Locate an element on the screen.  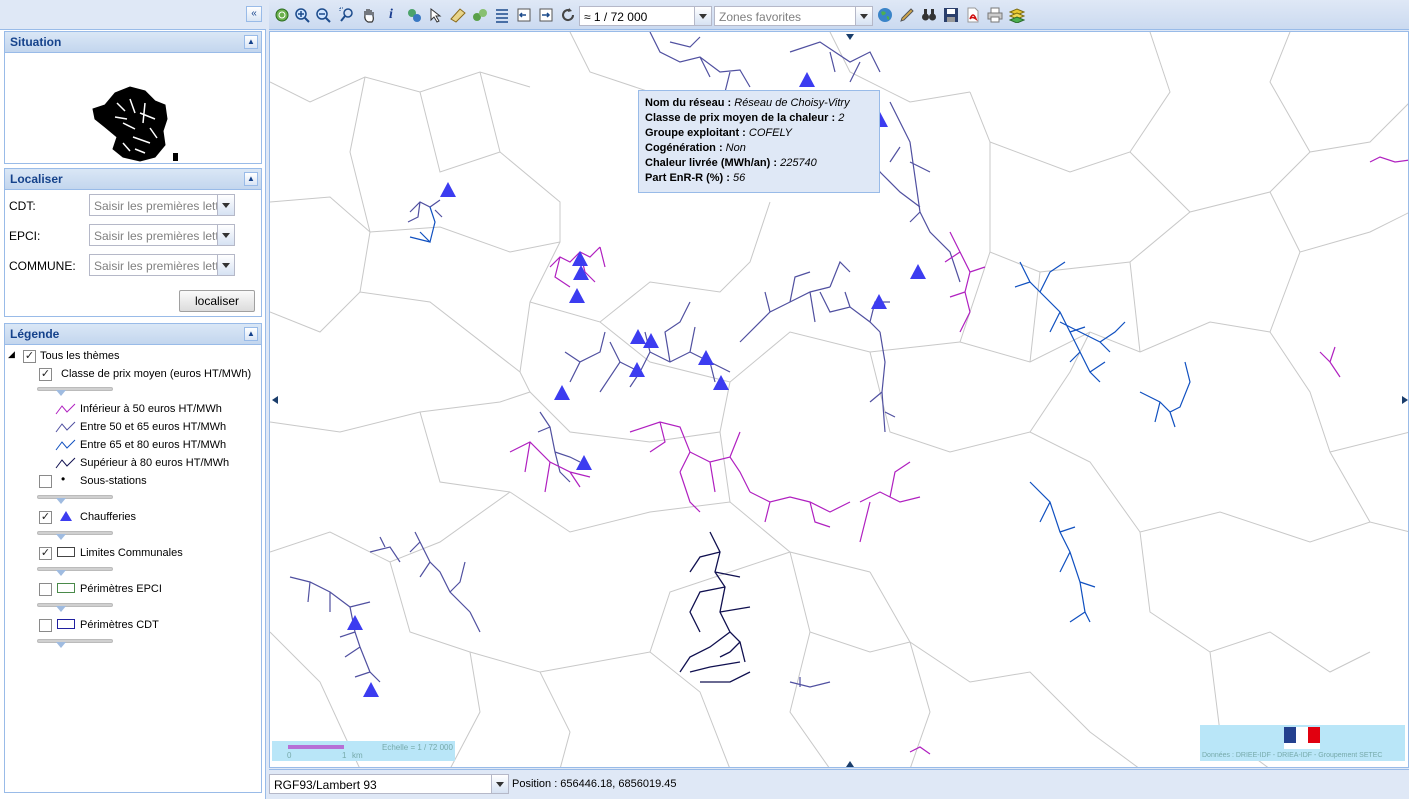
layer-cdt-checkbox is located at coordinates (45, 625).